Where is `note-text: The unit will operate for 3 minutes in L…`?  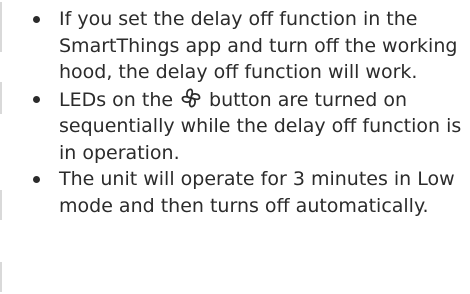
note-text: The unit will operate for 3 minutes in L… is located at coordinates (257, 192).